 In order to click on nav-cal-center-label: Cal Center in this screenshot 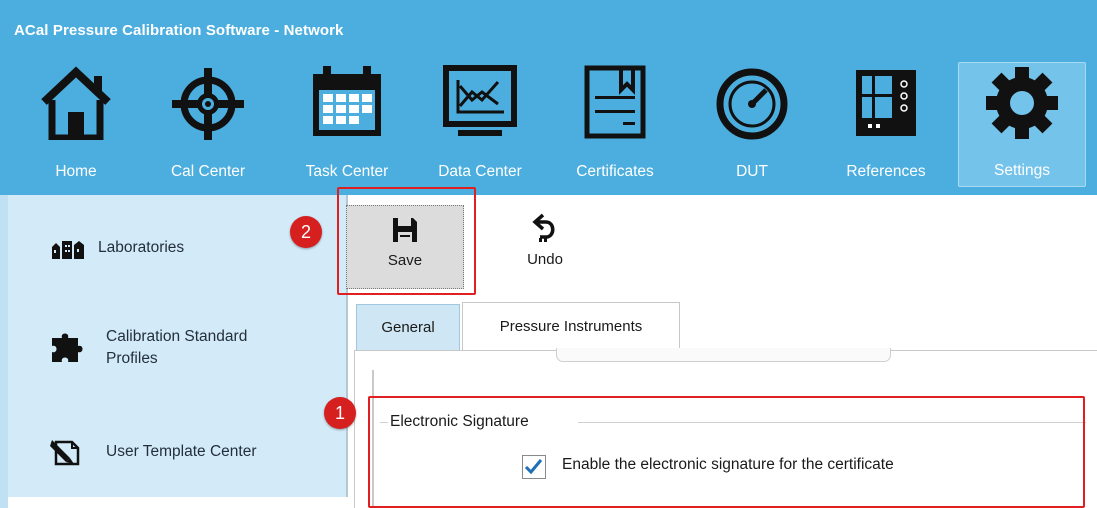, I will do `click(208, 171)`.